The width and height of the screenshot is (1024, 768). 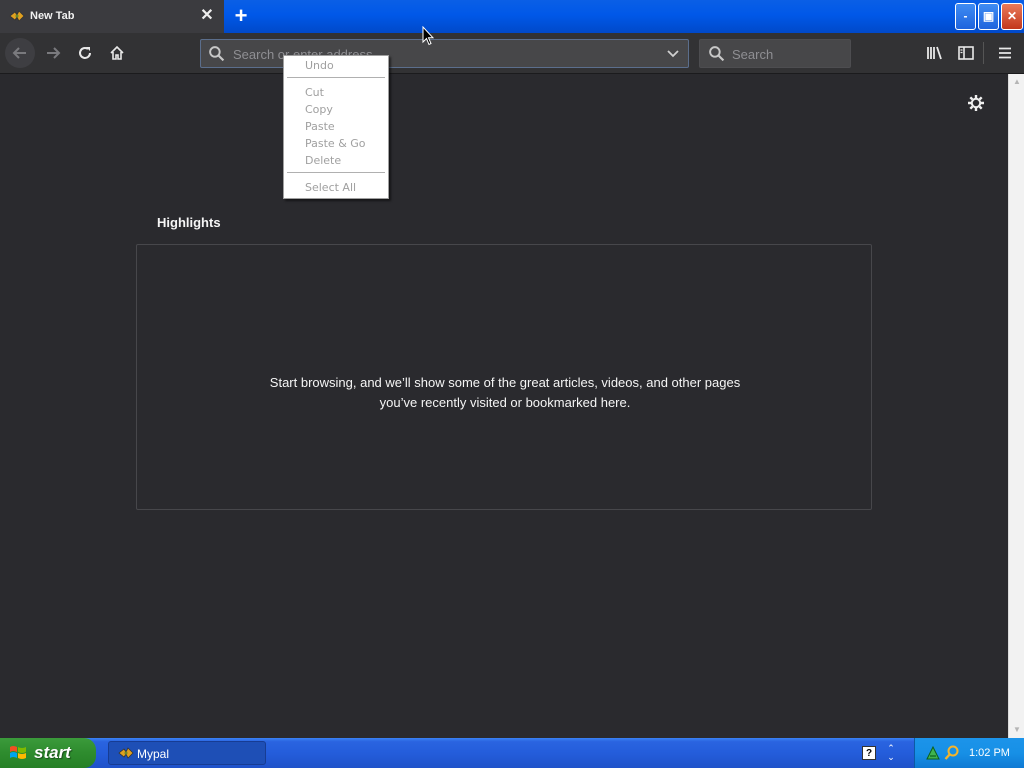 I want to click on start-label: start, so click(x=52, y=752).